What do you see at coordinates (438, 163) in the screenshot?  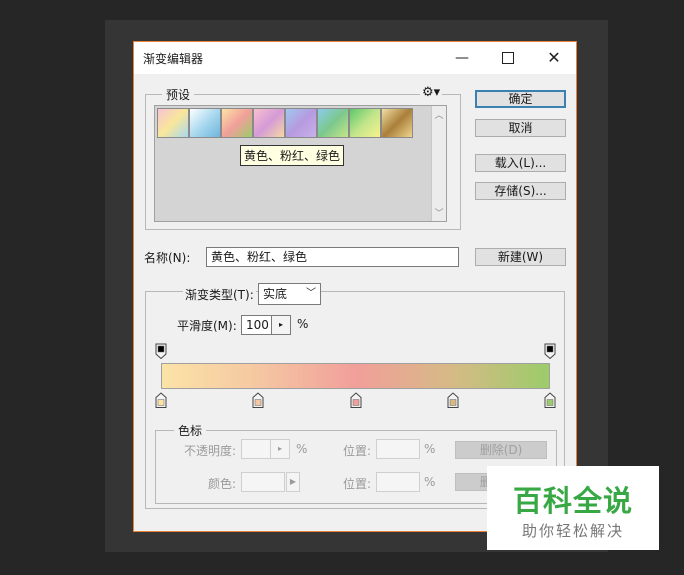 I see `presets-scrollbar: ︿ ﹀` at bounding box center [438, 163].